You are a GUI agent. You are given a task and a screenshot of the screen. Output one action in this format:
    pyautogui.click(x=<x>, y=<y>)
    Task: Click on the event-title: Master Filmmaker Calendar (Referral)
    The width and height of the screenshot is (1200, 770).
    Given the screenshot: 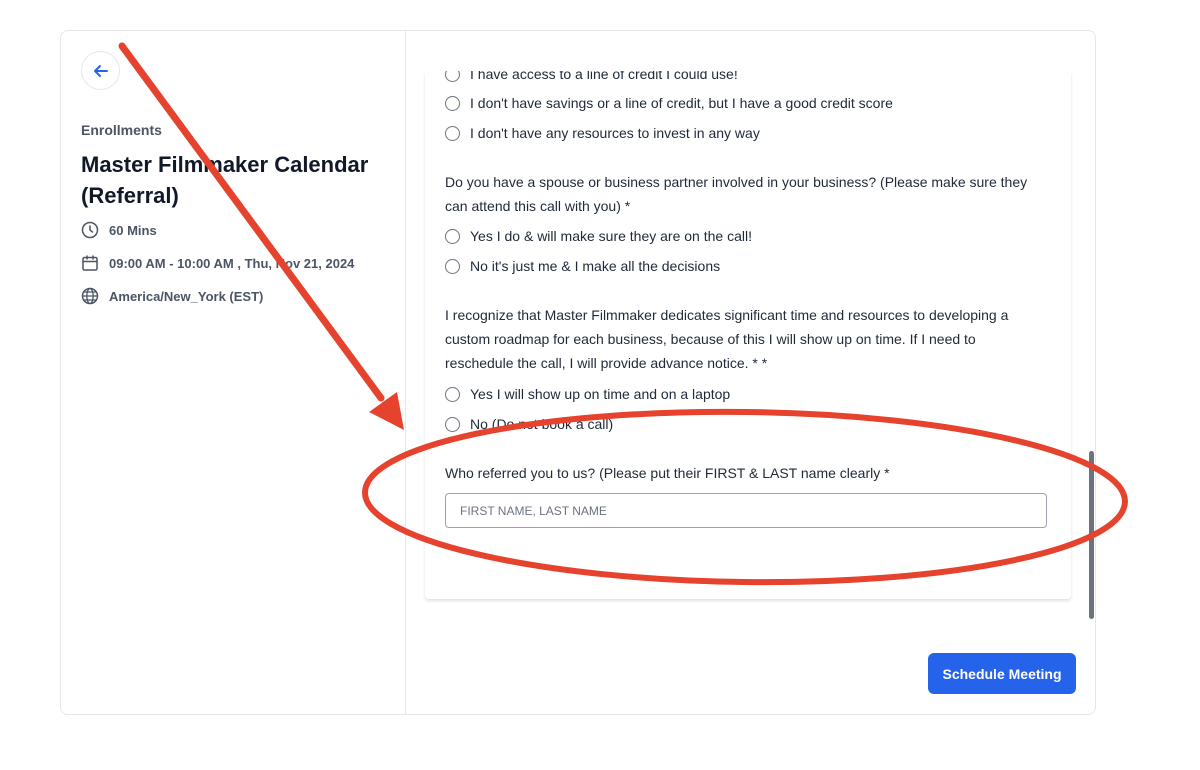 What is the action you would take?
    pyautogui.click(x=225, y=180)
    